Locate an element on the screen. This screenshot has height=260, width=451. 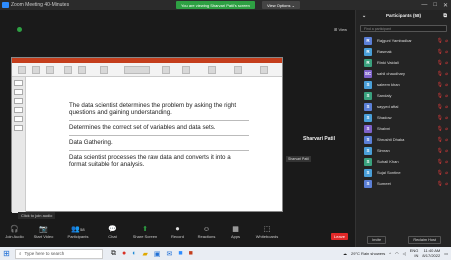
whiteboards-button: ⬚ Whiteboards is located at coordinates (267, 230).